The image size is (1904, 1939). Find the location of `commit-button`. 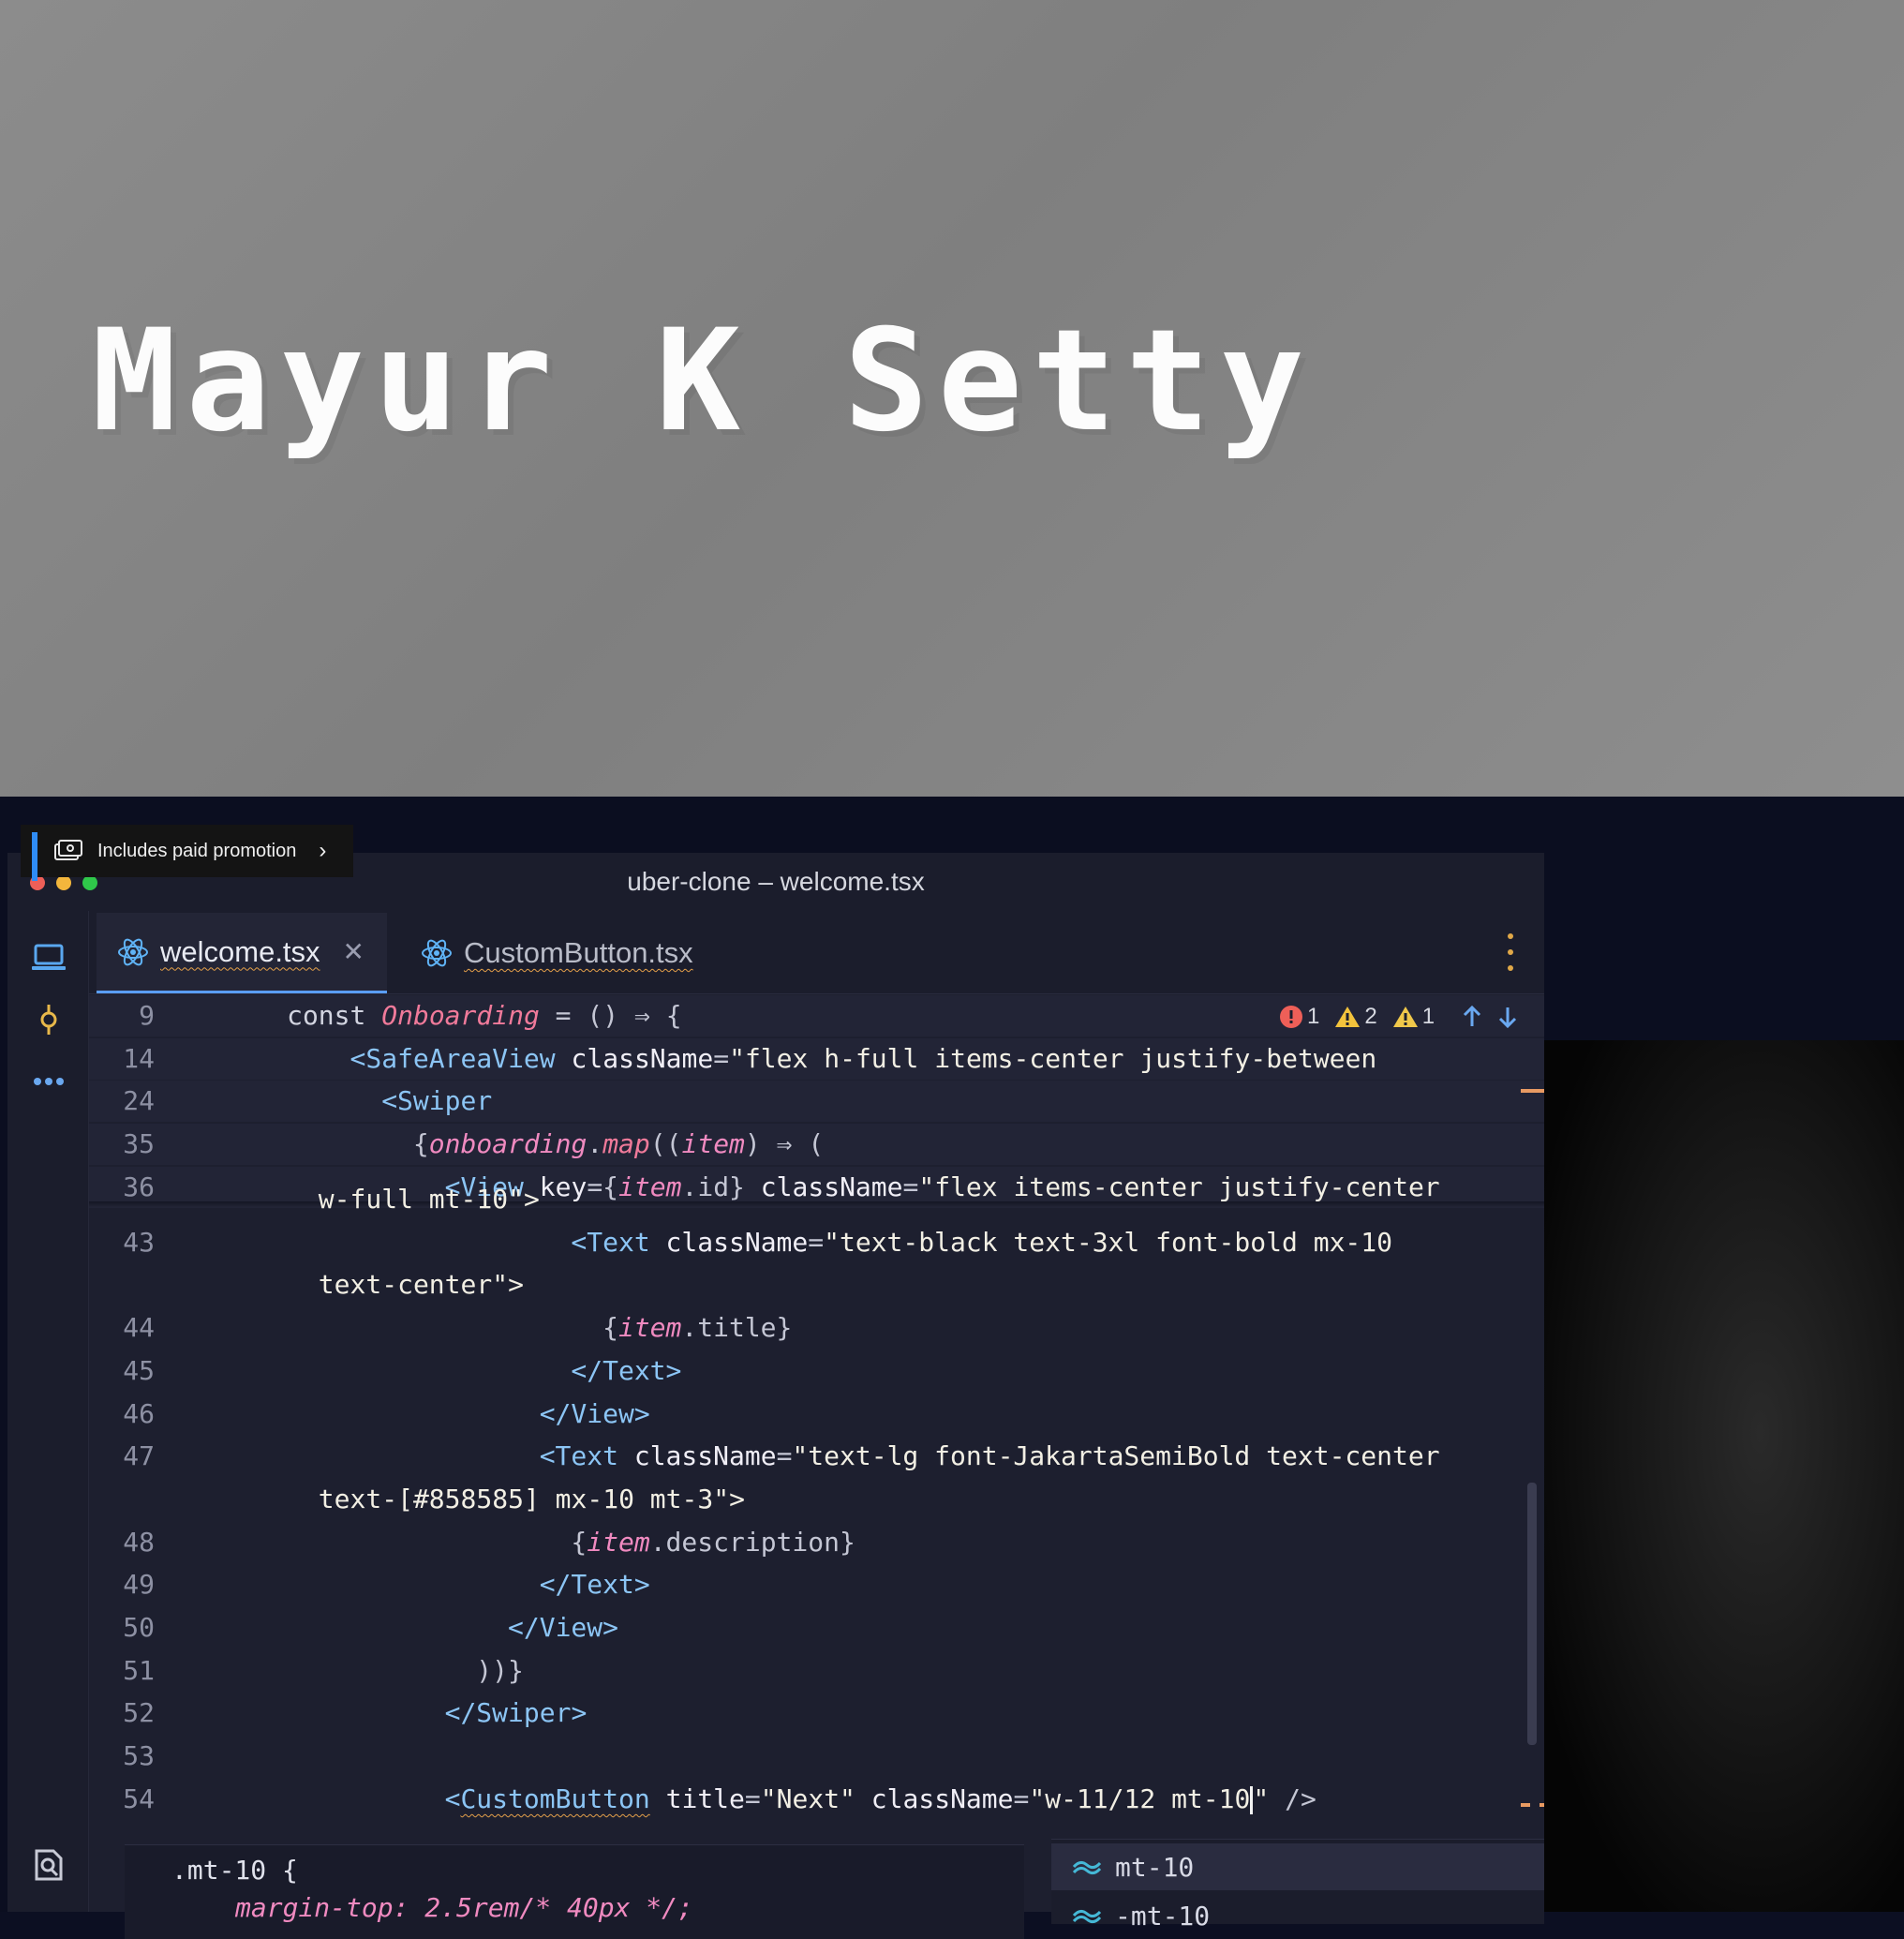

commit-button is located at coordinates (48, 1019).